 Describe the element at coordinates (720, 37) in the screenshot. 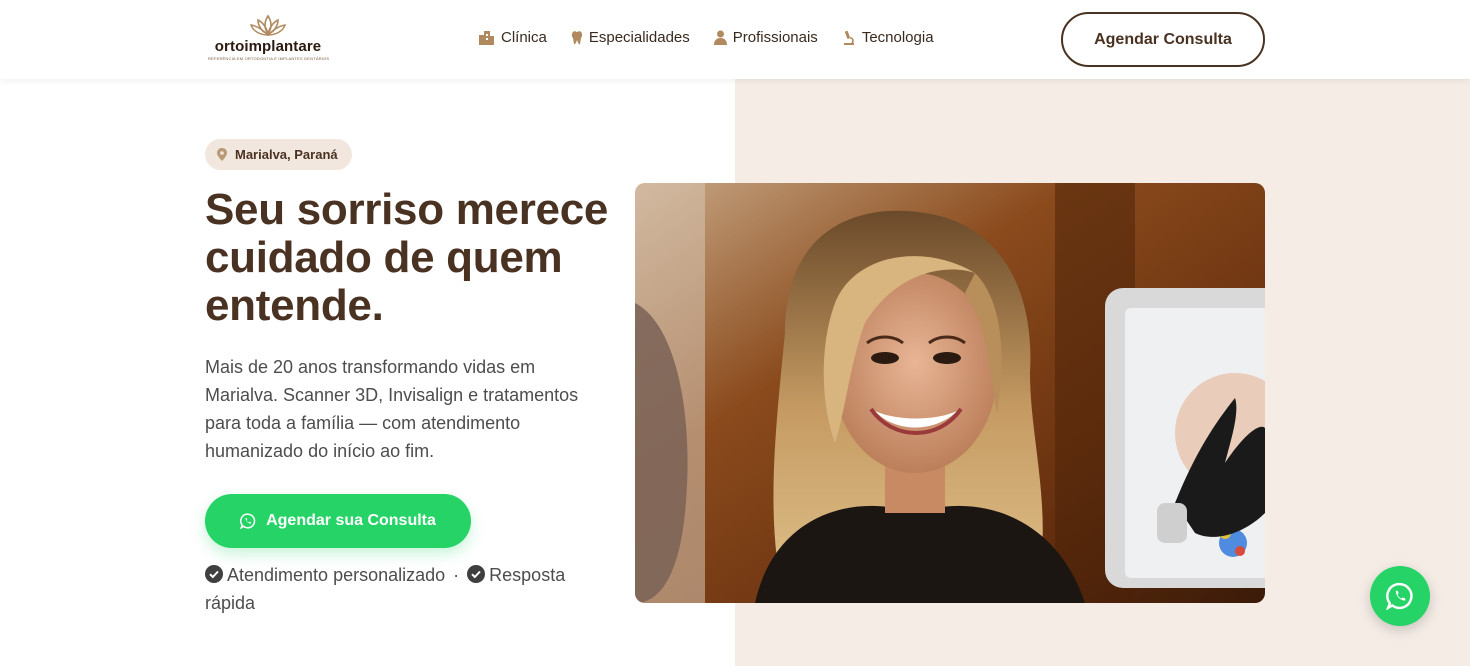

I see `person-icon` at that location.